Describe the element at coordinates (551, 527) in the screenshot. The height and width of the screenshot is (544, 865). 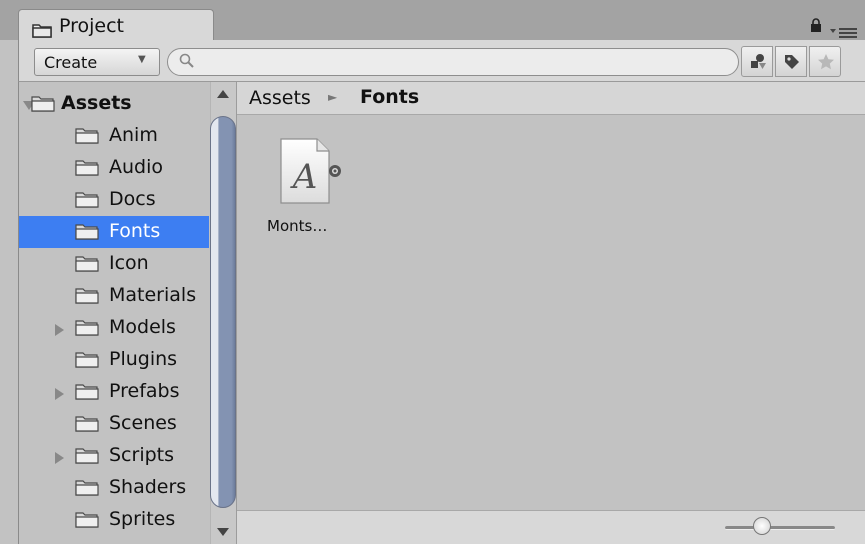
I see `browser-footer` at that location.